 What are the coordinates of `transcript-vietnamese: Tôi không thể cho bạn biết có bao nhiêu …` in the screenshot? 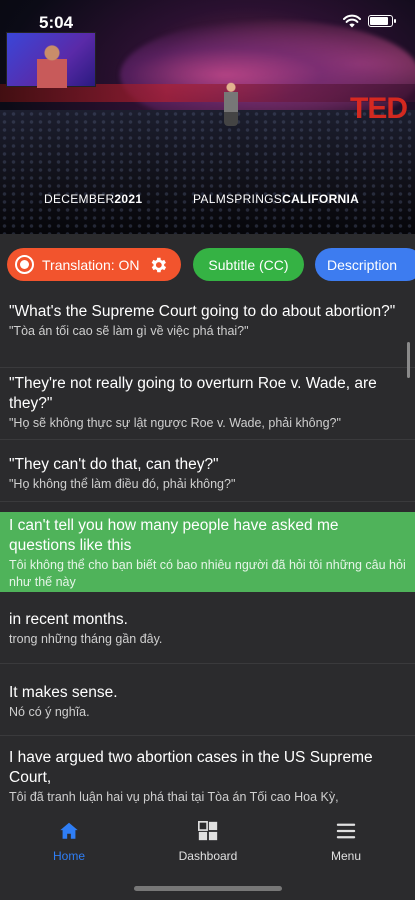 It's located at (207, 573).